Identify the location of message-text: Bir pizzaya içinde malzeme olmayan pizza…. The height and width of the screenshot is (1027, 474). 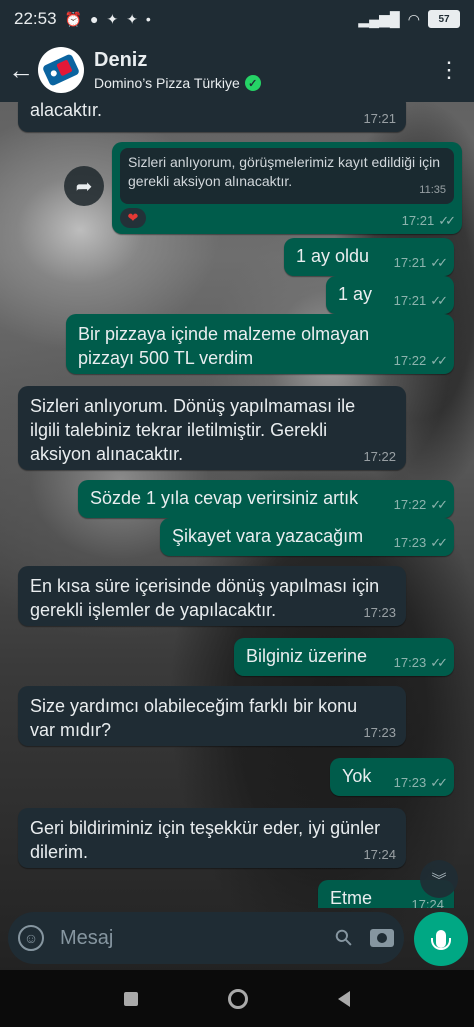
(224, 346).